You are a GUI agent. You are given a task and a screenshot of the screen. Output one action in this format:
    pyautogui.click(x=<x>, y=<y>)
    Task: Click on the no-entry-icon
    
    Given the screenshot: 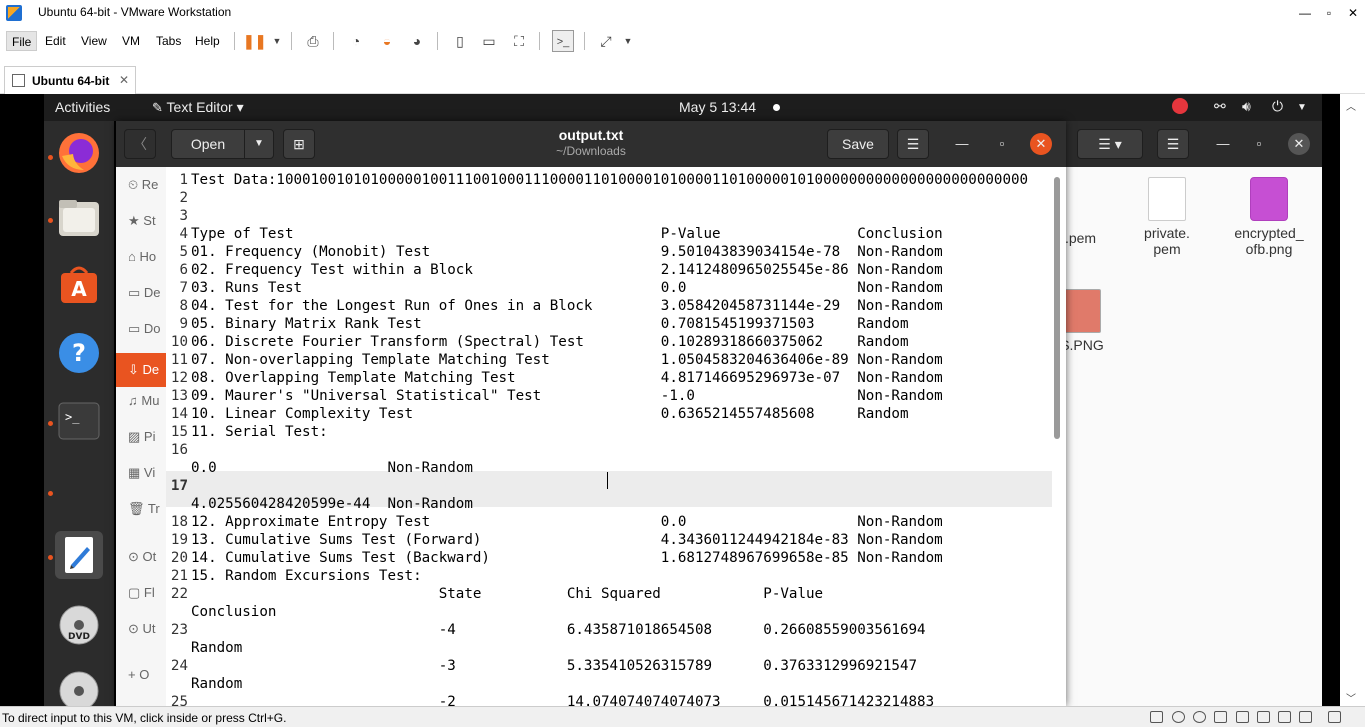 What is the action you would take?
    pyautogui.click(x=1180, y=107)
    